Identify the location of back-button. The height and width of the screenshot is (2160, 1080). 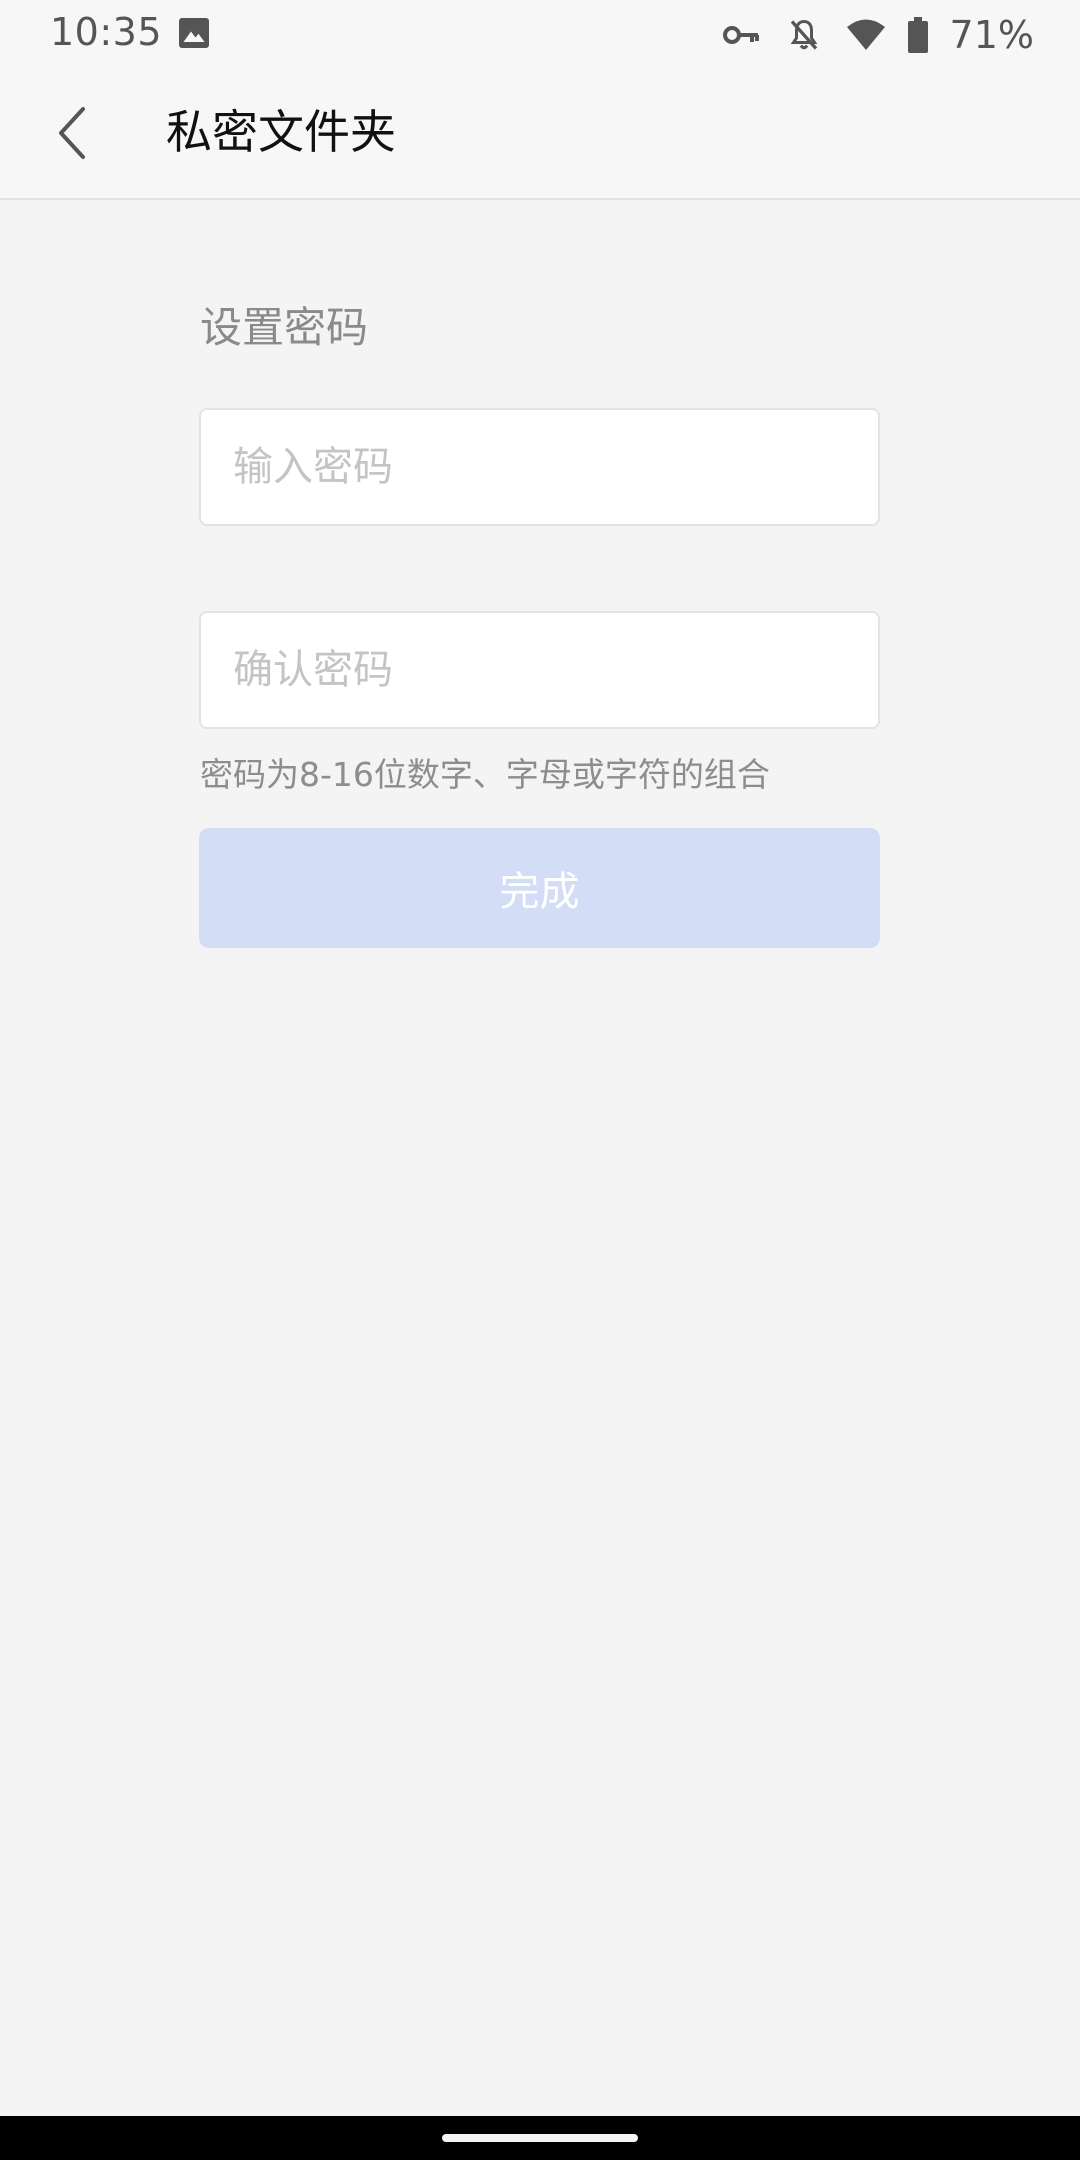
(73, 133).